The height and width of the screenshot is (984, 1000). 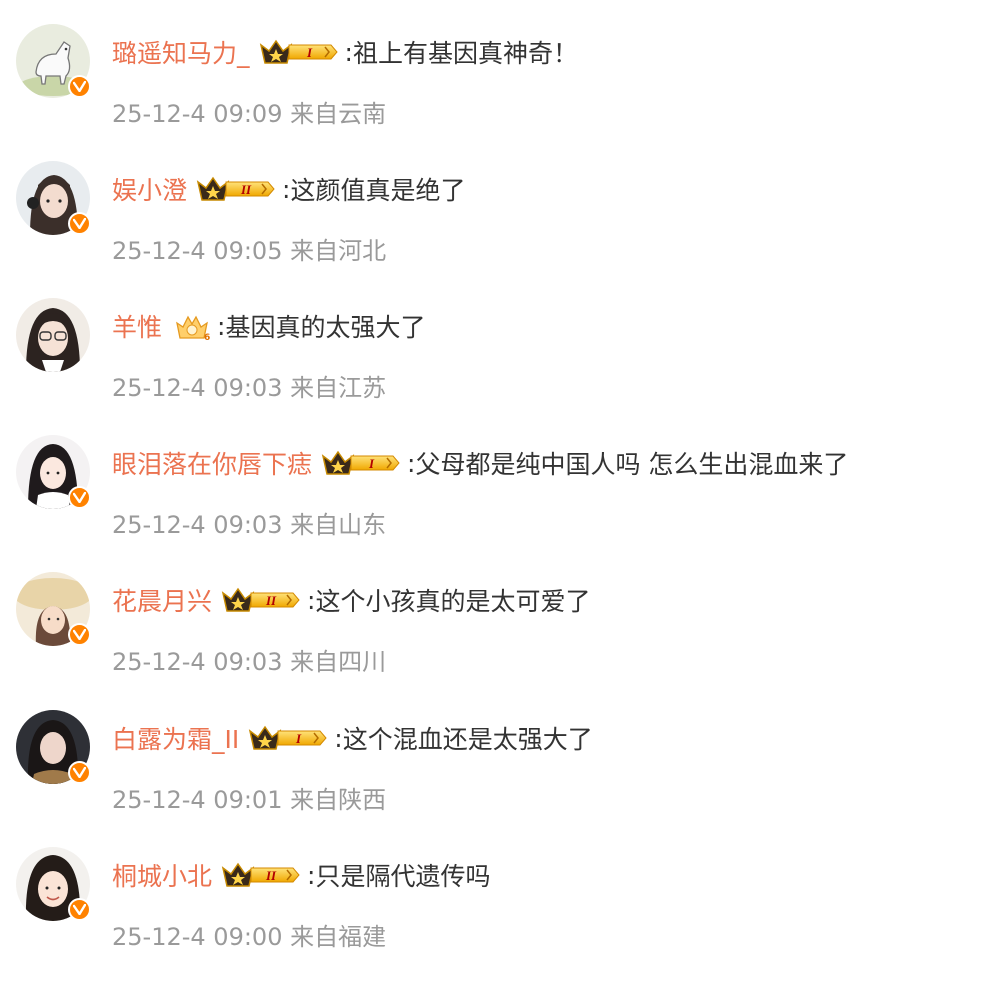 I want to click on comment-item: 璐遥知马力_ I : 祖上有基因真神奇！ 25-12-4 09:09 来自云南, so click(x=500, y=92).